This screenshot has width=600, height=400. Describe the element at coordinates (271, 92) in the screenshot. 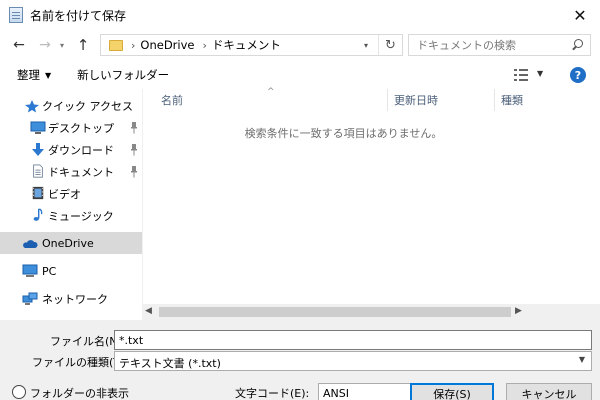

I see `sort-ascending-icon: ^` at that location.